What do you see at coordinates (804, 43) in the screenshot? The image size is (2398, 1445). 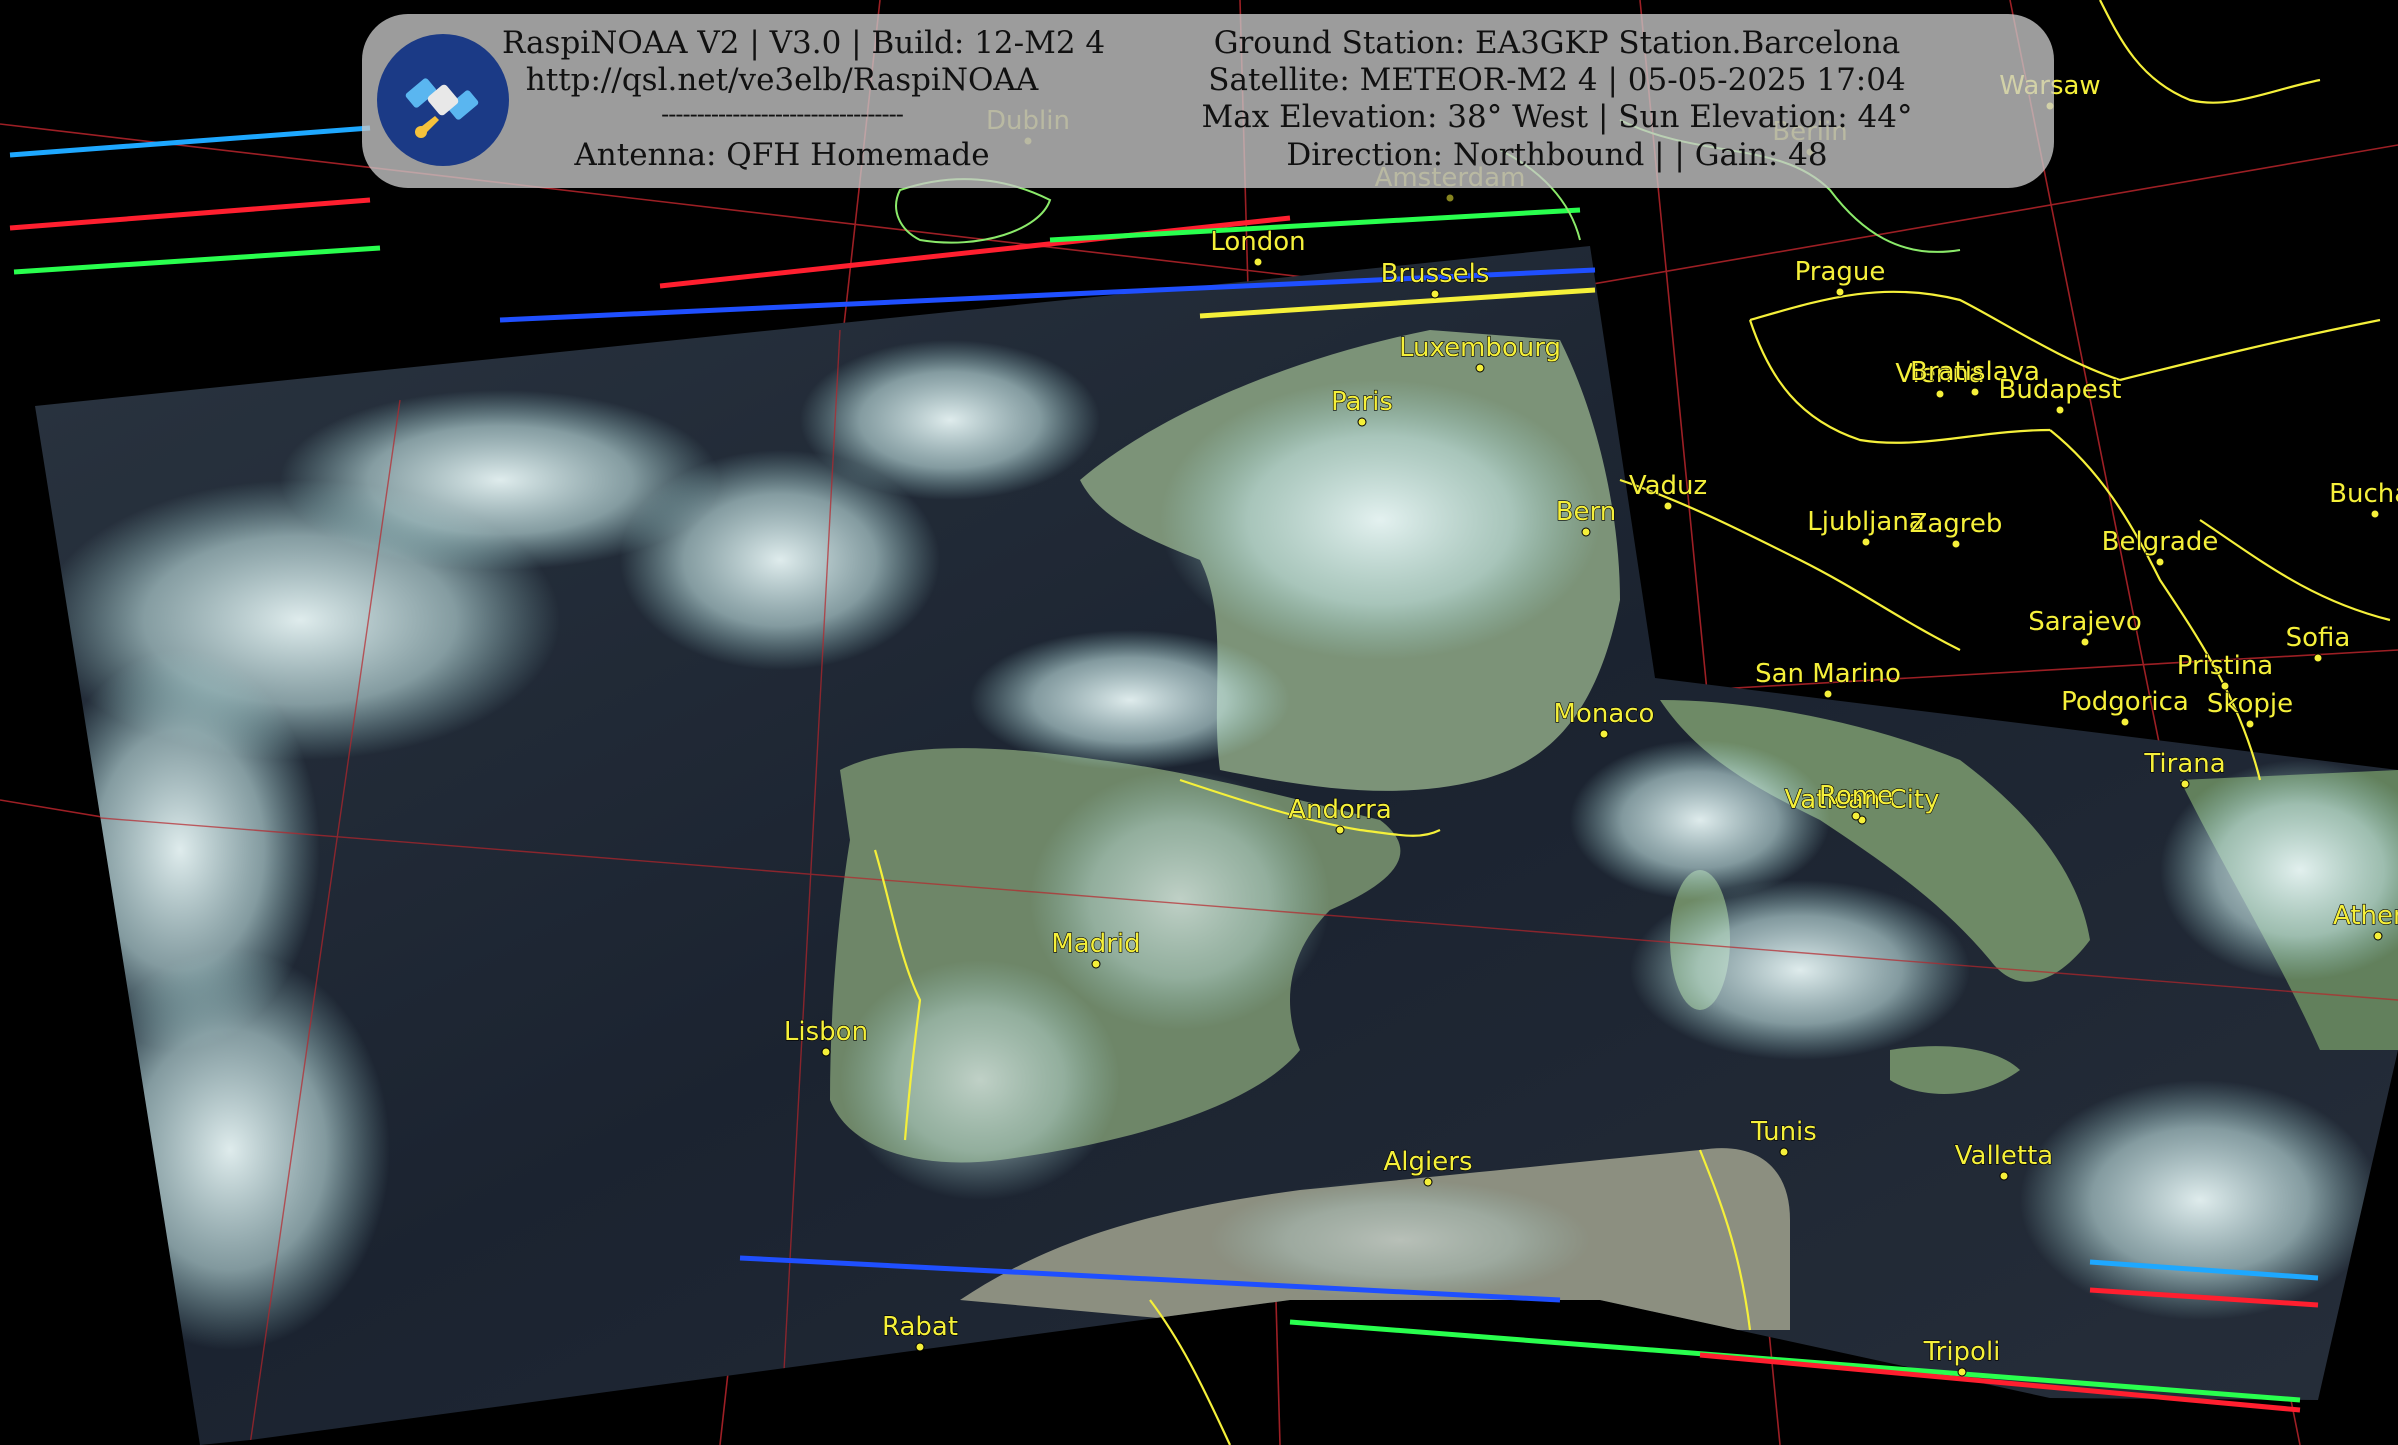 I see `banner-software-version: RaspiNOAA V2 | V3.0 | Build: 12-M2 4` at bounding box center [804, 43].